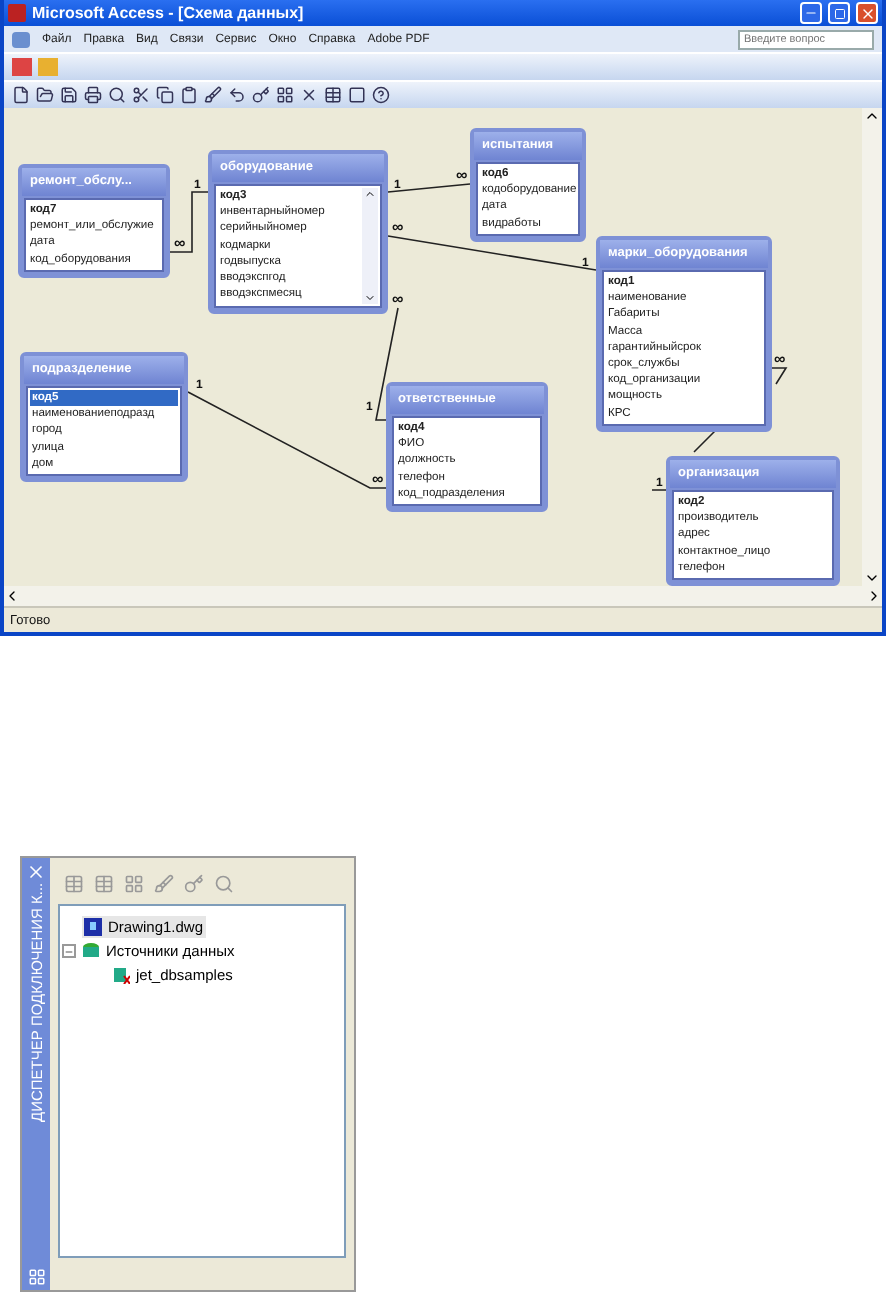  Describe the element at coordinates (333, 95) in the screenshot. I see `table-icon` at that location.